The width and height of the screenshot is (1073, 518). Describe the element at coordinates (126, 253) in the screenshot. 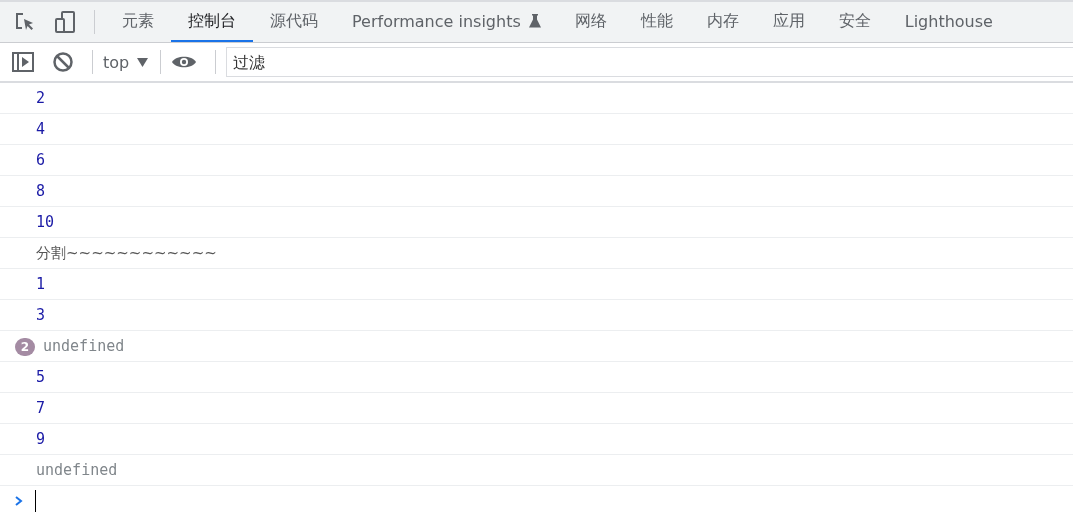

I see `console-message: 分割~~~~~~~~~~~~` at that location.